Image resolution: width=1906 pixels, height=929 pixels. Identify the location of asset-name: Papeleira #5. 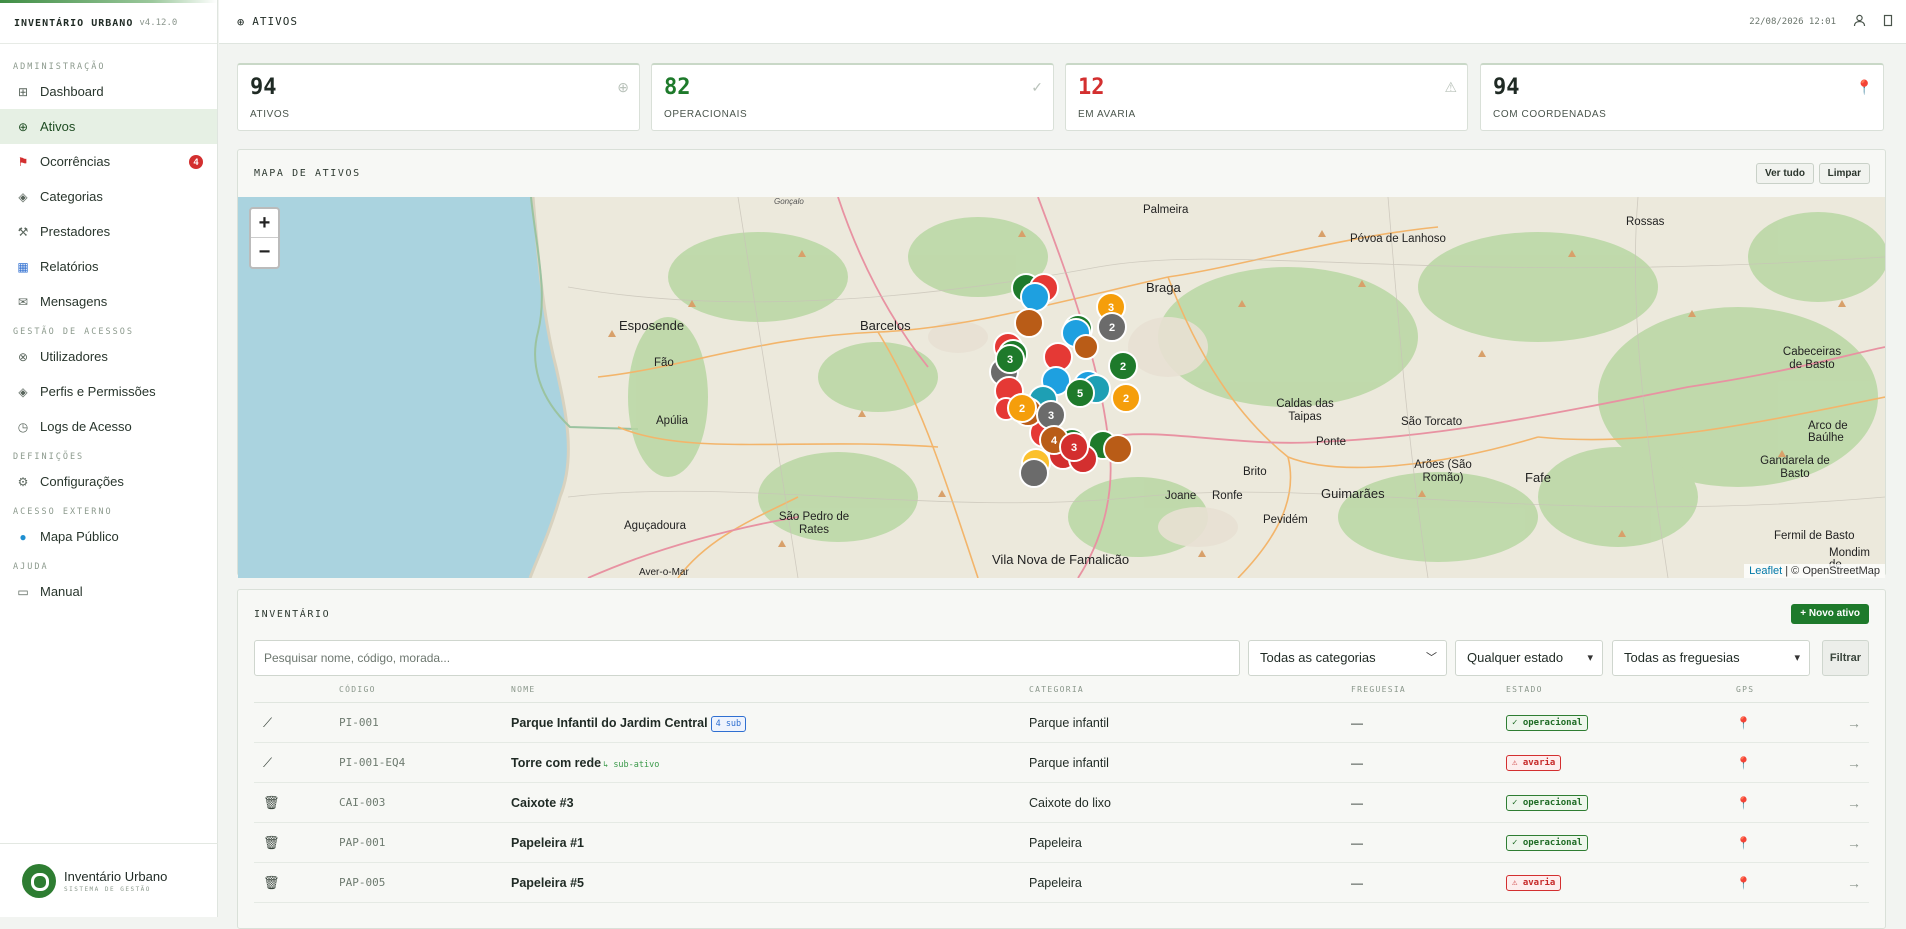
(547, 883).